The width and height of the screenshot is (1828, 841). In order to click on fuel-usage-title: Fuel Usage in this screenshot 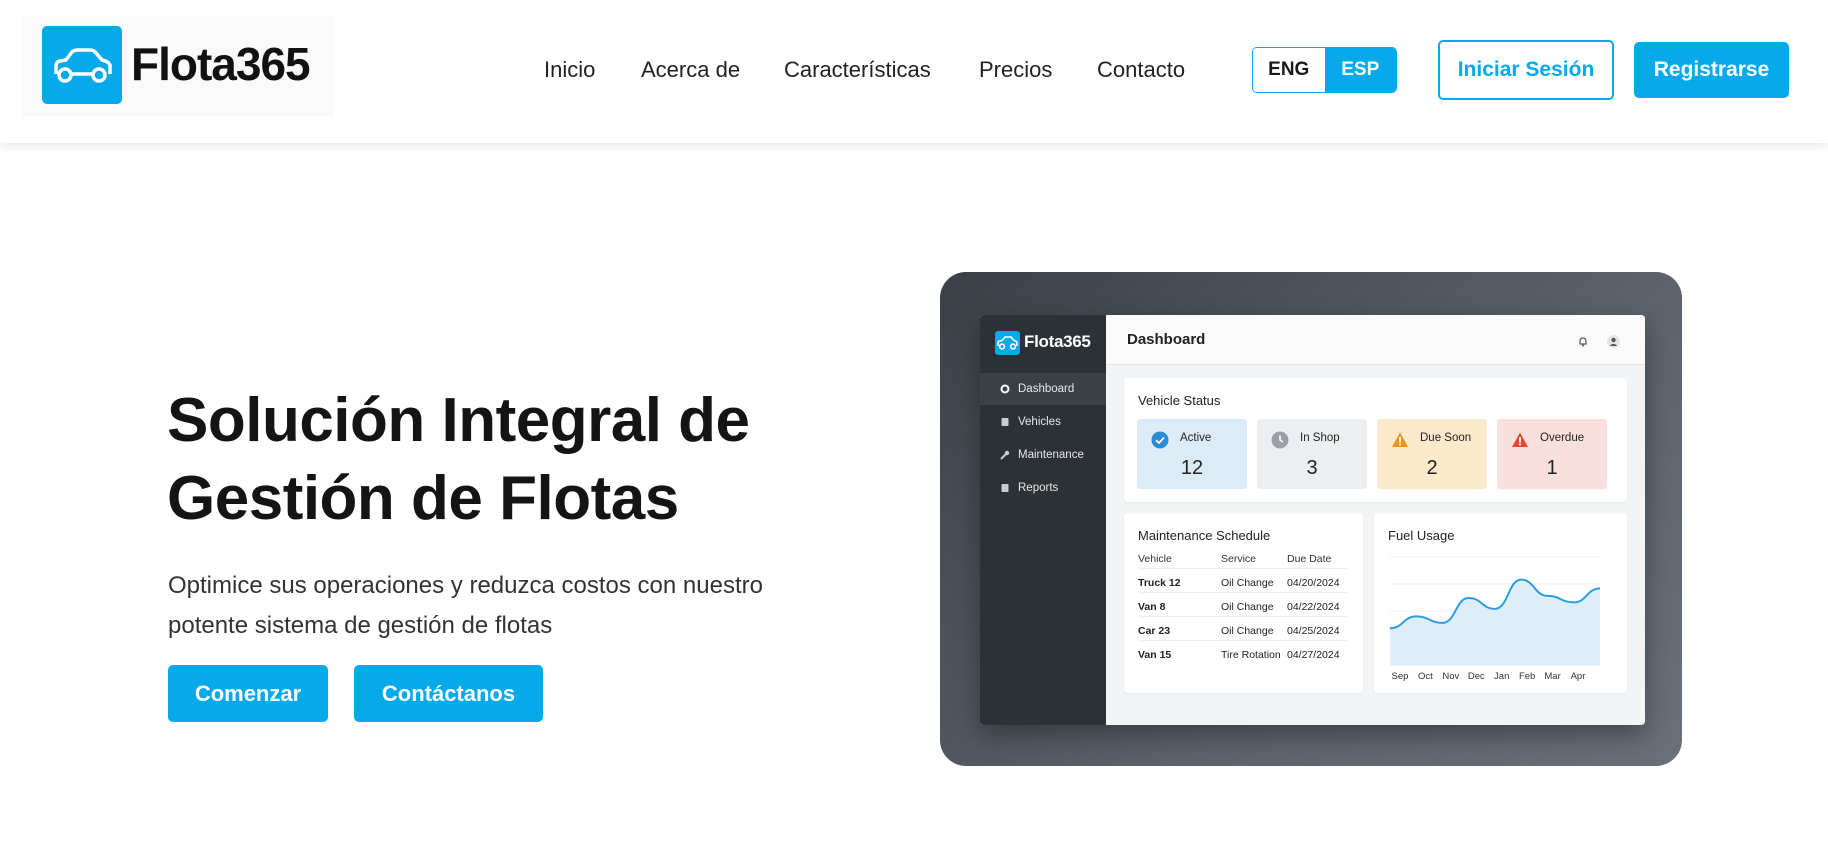, I will do `click(1421, 535)`.